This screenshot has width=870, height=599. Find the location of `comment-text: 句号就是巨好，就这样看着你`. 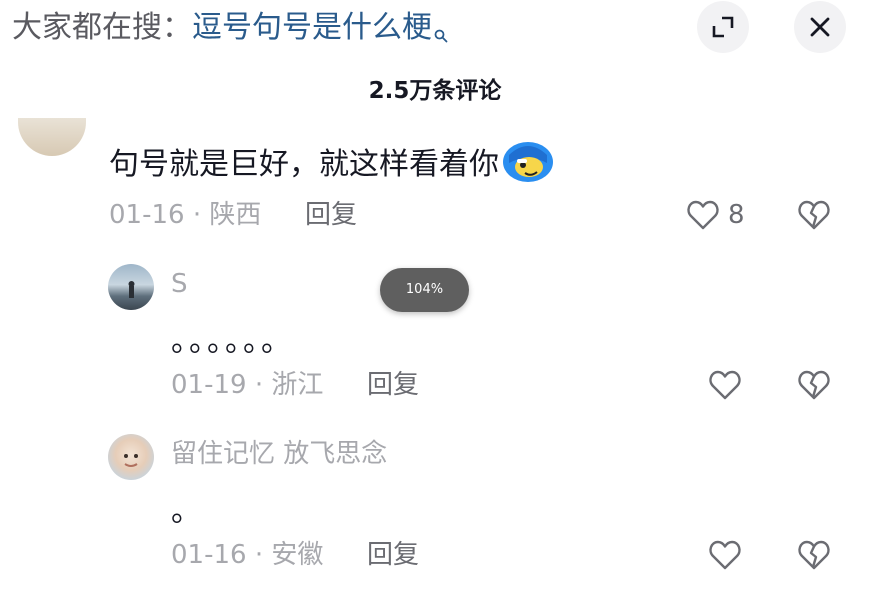

comment-text: 句号就是巨好，就这样看着你 is located at coordinates (332, 165).